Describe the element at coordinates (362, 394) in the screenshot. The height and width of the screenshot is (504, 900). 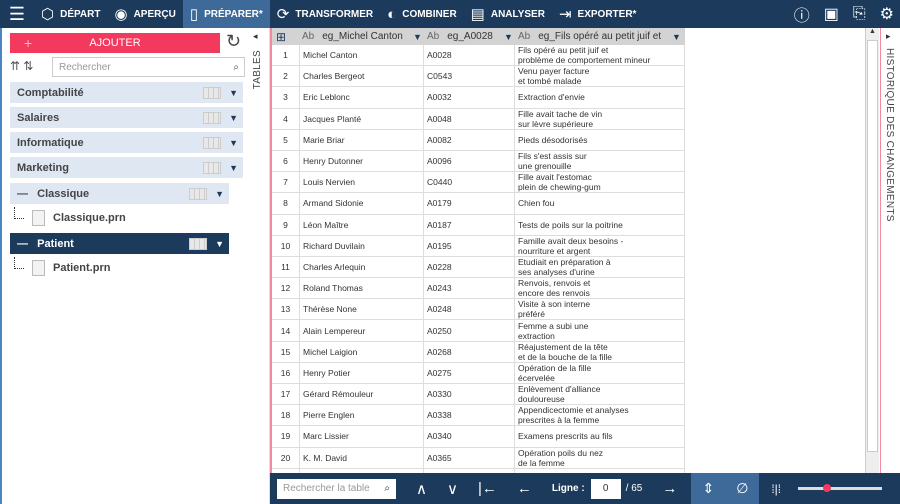
I see `table-cell: Gérard Rémouleur` at that location.